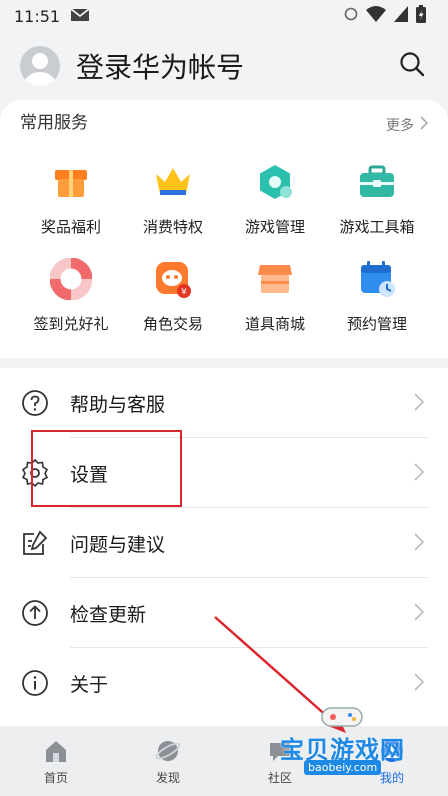 The image size is (448, 796). What do you see at coordinates (224, 683) in the screenshot?
I see `menu-item-about: 关于` at bounding box center [224, 683].